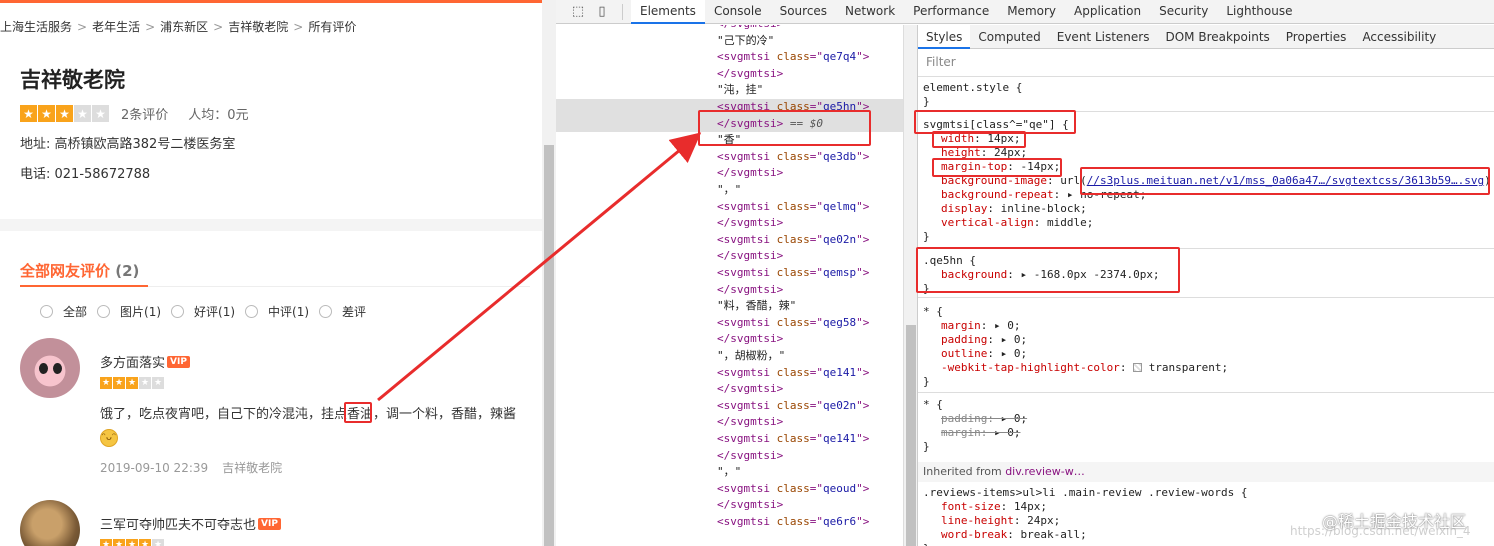 Image resolution: width=1494 pixels, height=546 pixels. What do you see at coordinates (974, 534) in the screenshot?
I see `prop-name: word-break` at bounding box center [974, 534].